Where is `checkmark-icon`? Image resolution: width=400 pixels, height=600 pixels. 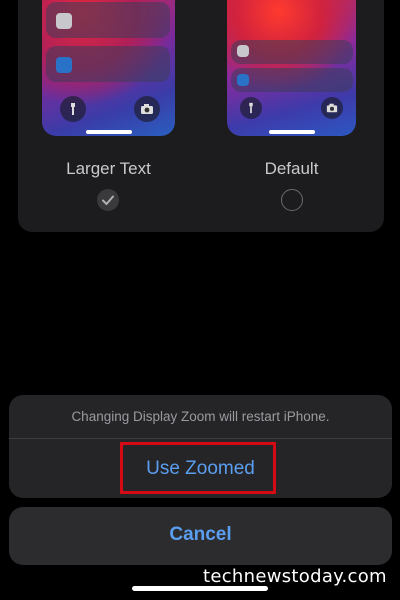 checkmark-icon is located at coordinates (108, 200).